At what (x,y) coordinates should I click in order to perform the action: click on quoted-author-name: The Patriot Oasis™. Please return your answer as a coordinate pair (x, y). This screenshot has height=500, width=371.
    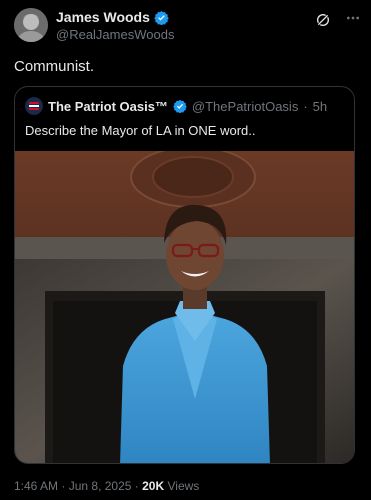
    Looking at the image, I should click on (108, 106).